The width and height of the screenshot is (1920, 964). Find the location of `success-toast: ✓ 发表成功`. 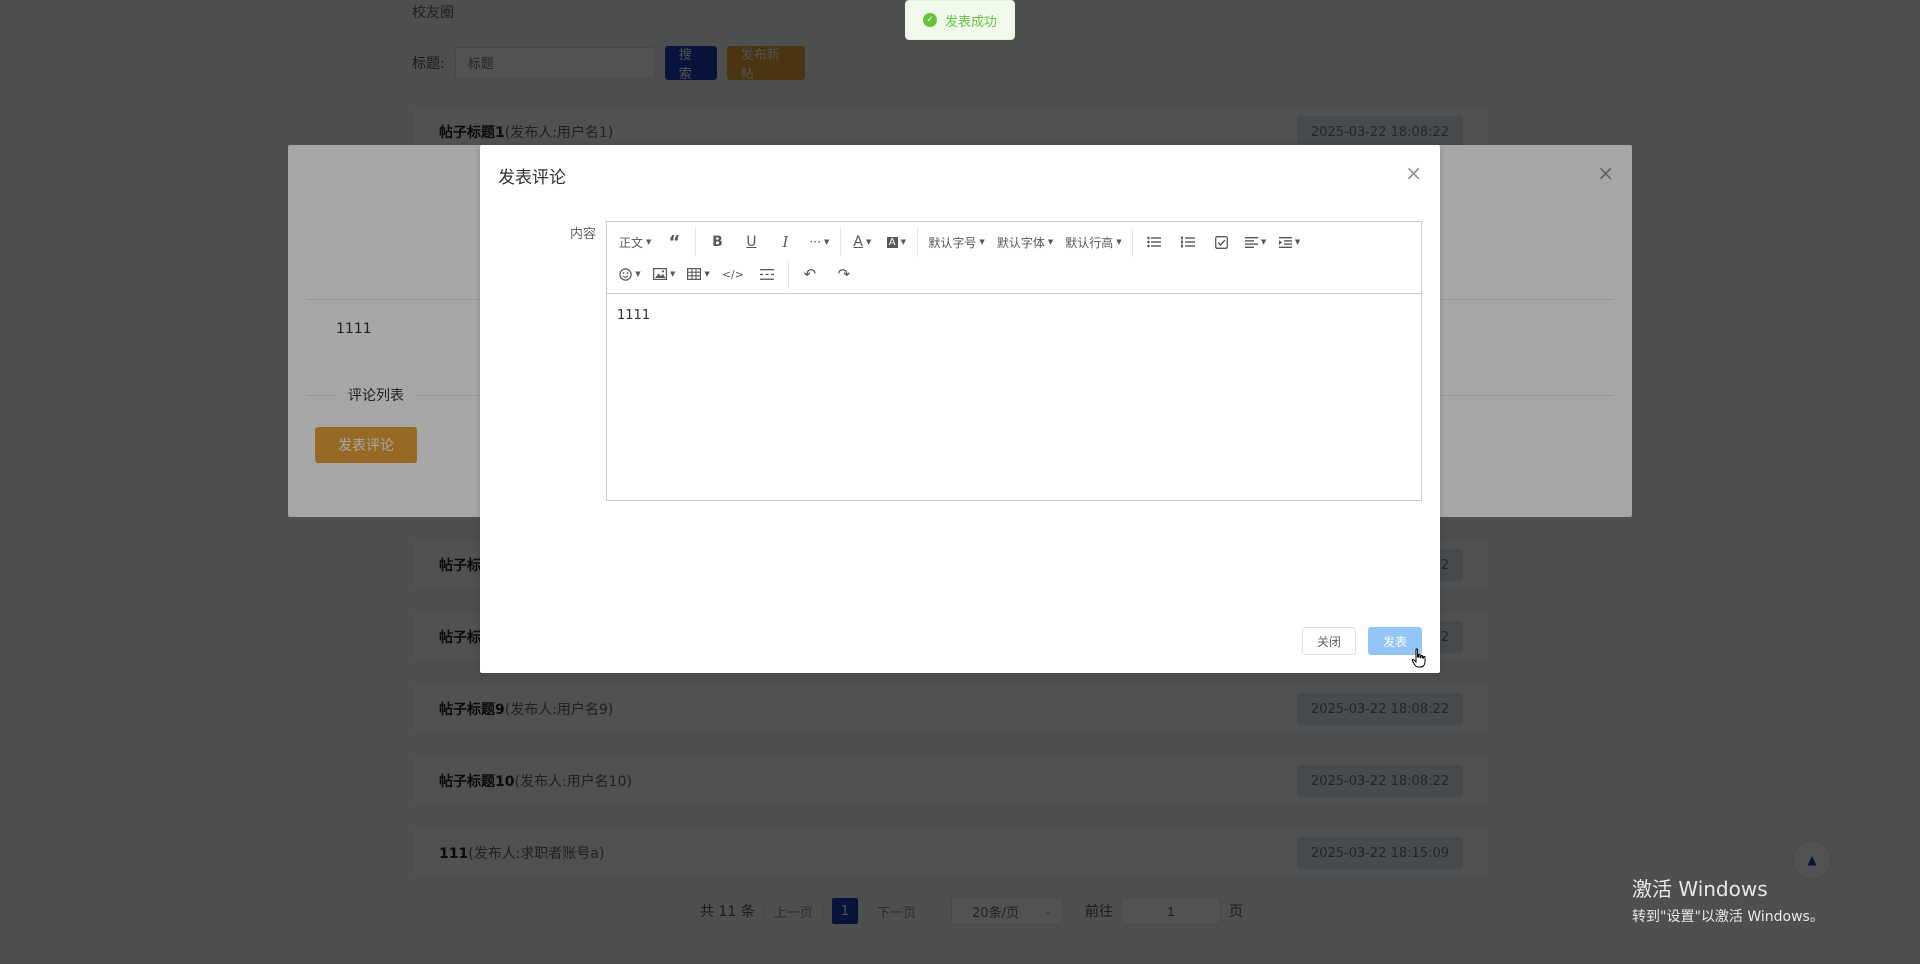

success-toast: ✓ 发表成功 is located at coordinates (960, 20).